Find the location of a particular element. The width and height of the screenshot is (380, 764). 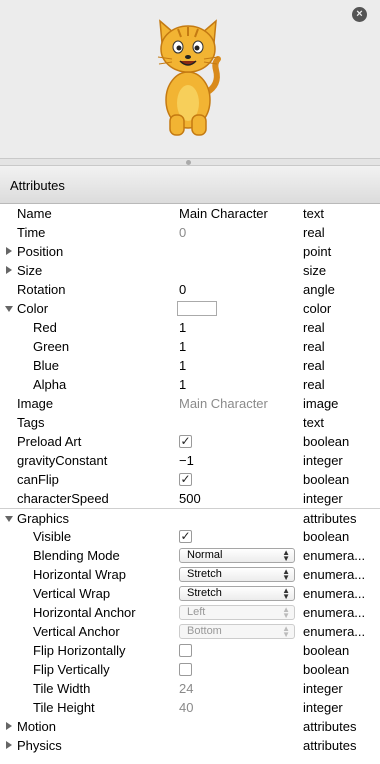

attribute-row-character-speed: characterSpeed 500 integer is located at coordinates (190, 498).